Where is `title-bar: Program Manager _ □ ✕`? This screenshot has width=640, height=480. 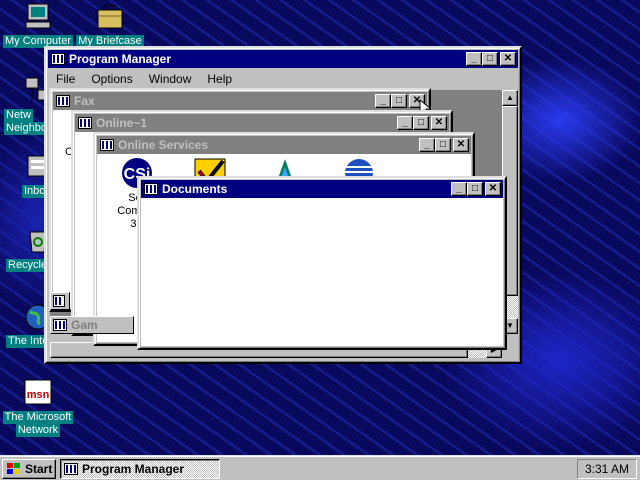
title-bar: Program Manager _ □ ✕ is located at coordinates (283, 59).